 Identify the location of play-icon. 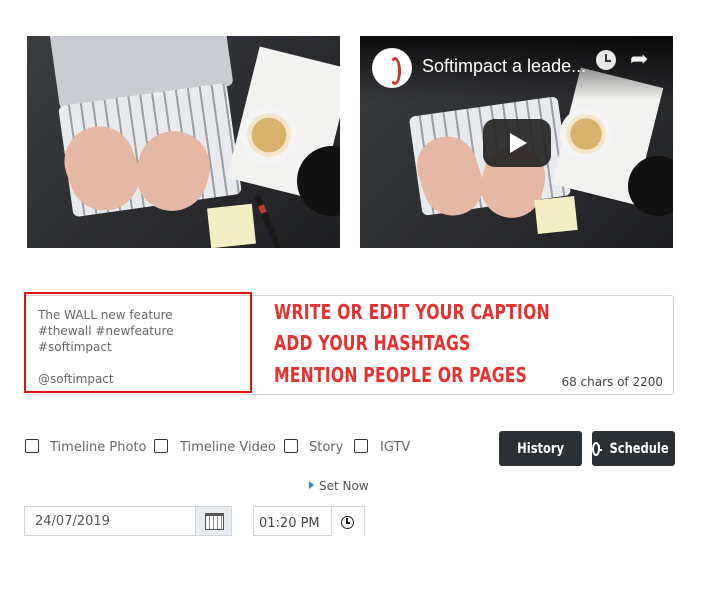
(517, 143).